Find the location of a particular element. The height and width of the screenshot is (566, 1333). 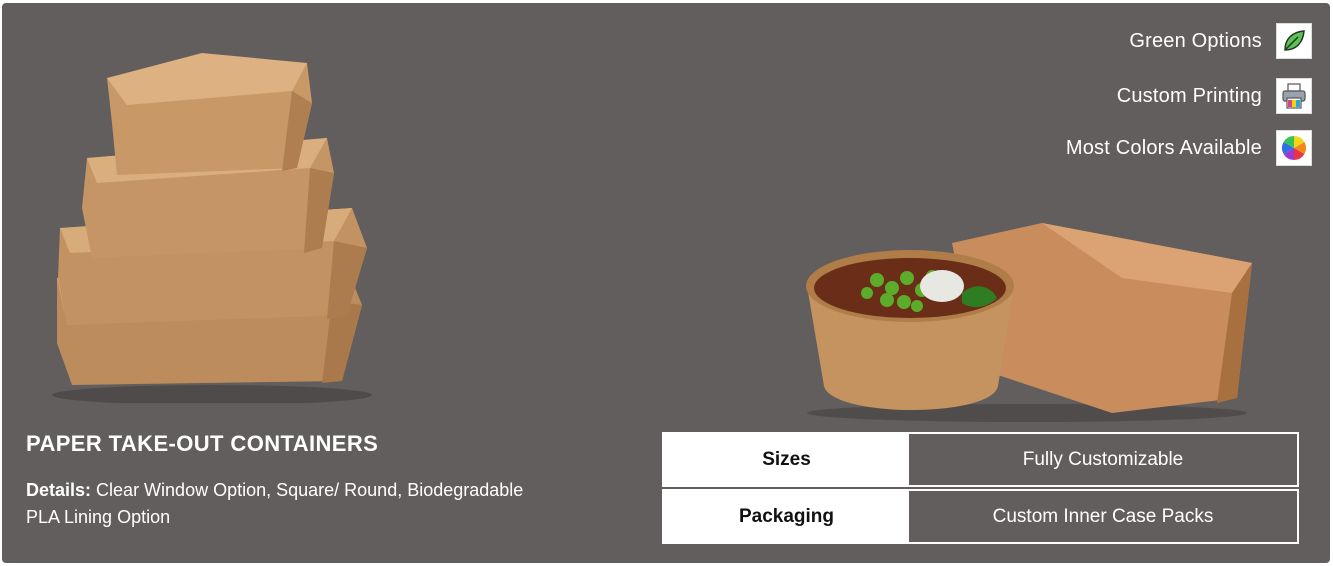

spec-row-packaging: Packaging Custom Inner Case Packs is located at coordinates (980, 516).